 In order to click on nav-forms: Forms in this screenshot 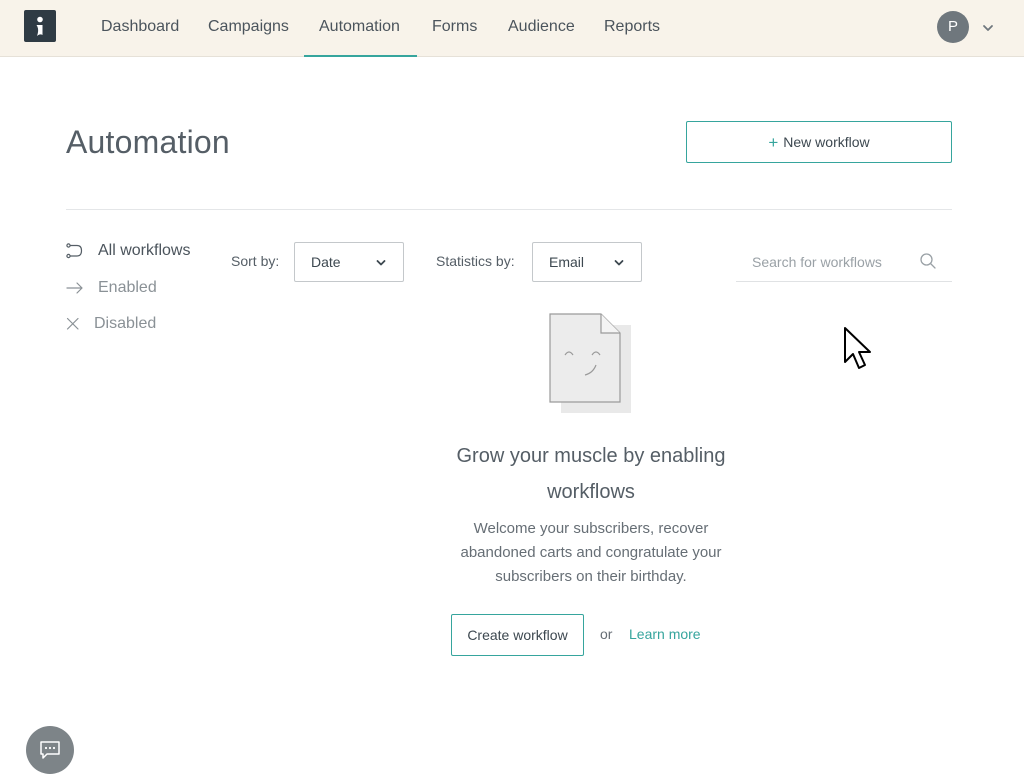, I will do `click(454, 28)`.